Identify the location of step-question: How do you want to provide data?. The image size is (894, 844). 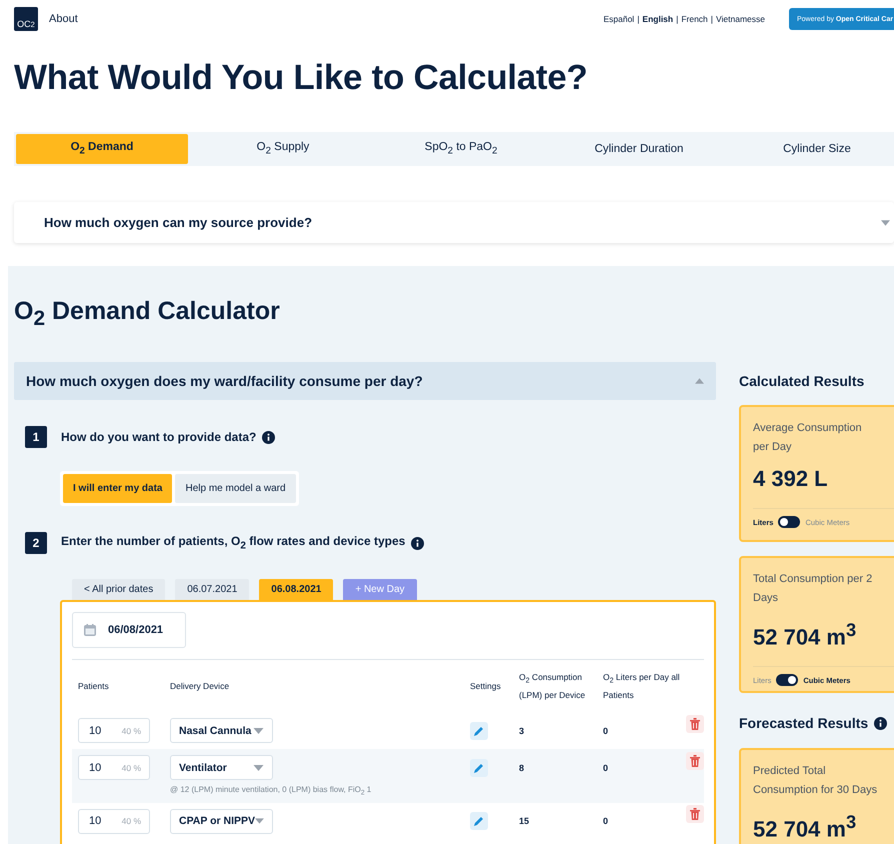
(158, 437).